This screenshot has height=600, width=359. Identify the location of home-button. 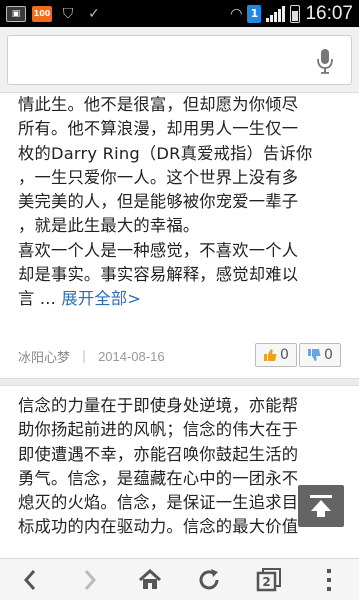
(150, 579).